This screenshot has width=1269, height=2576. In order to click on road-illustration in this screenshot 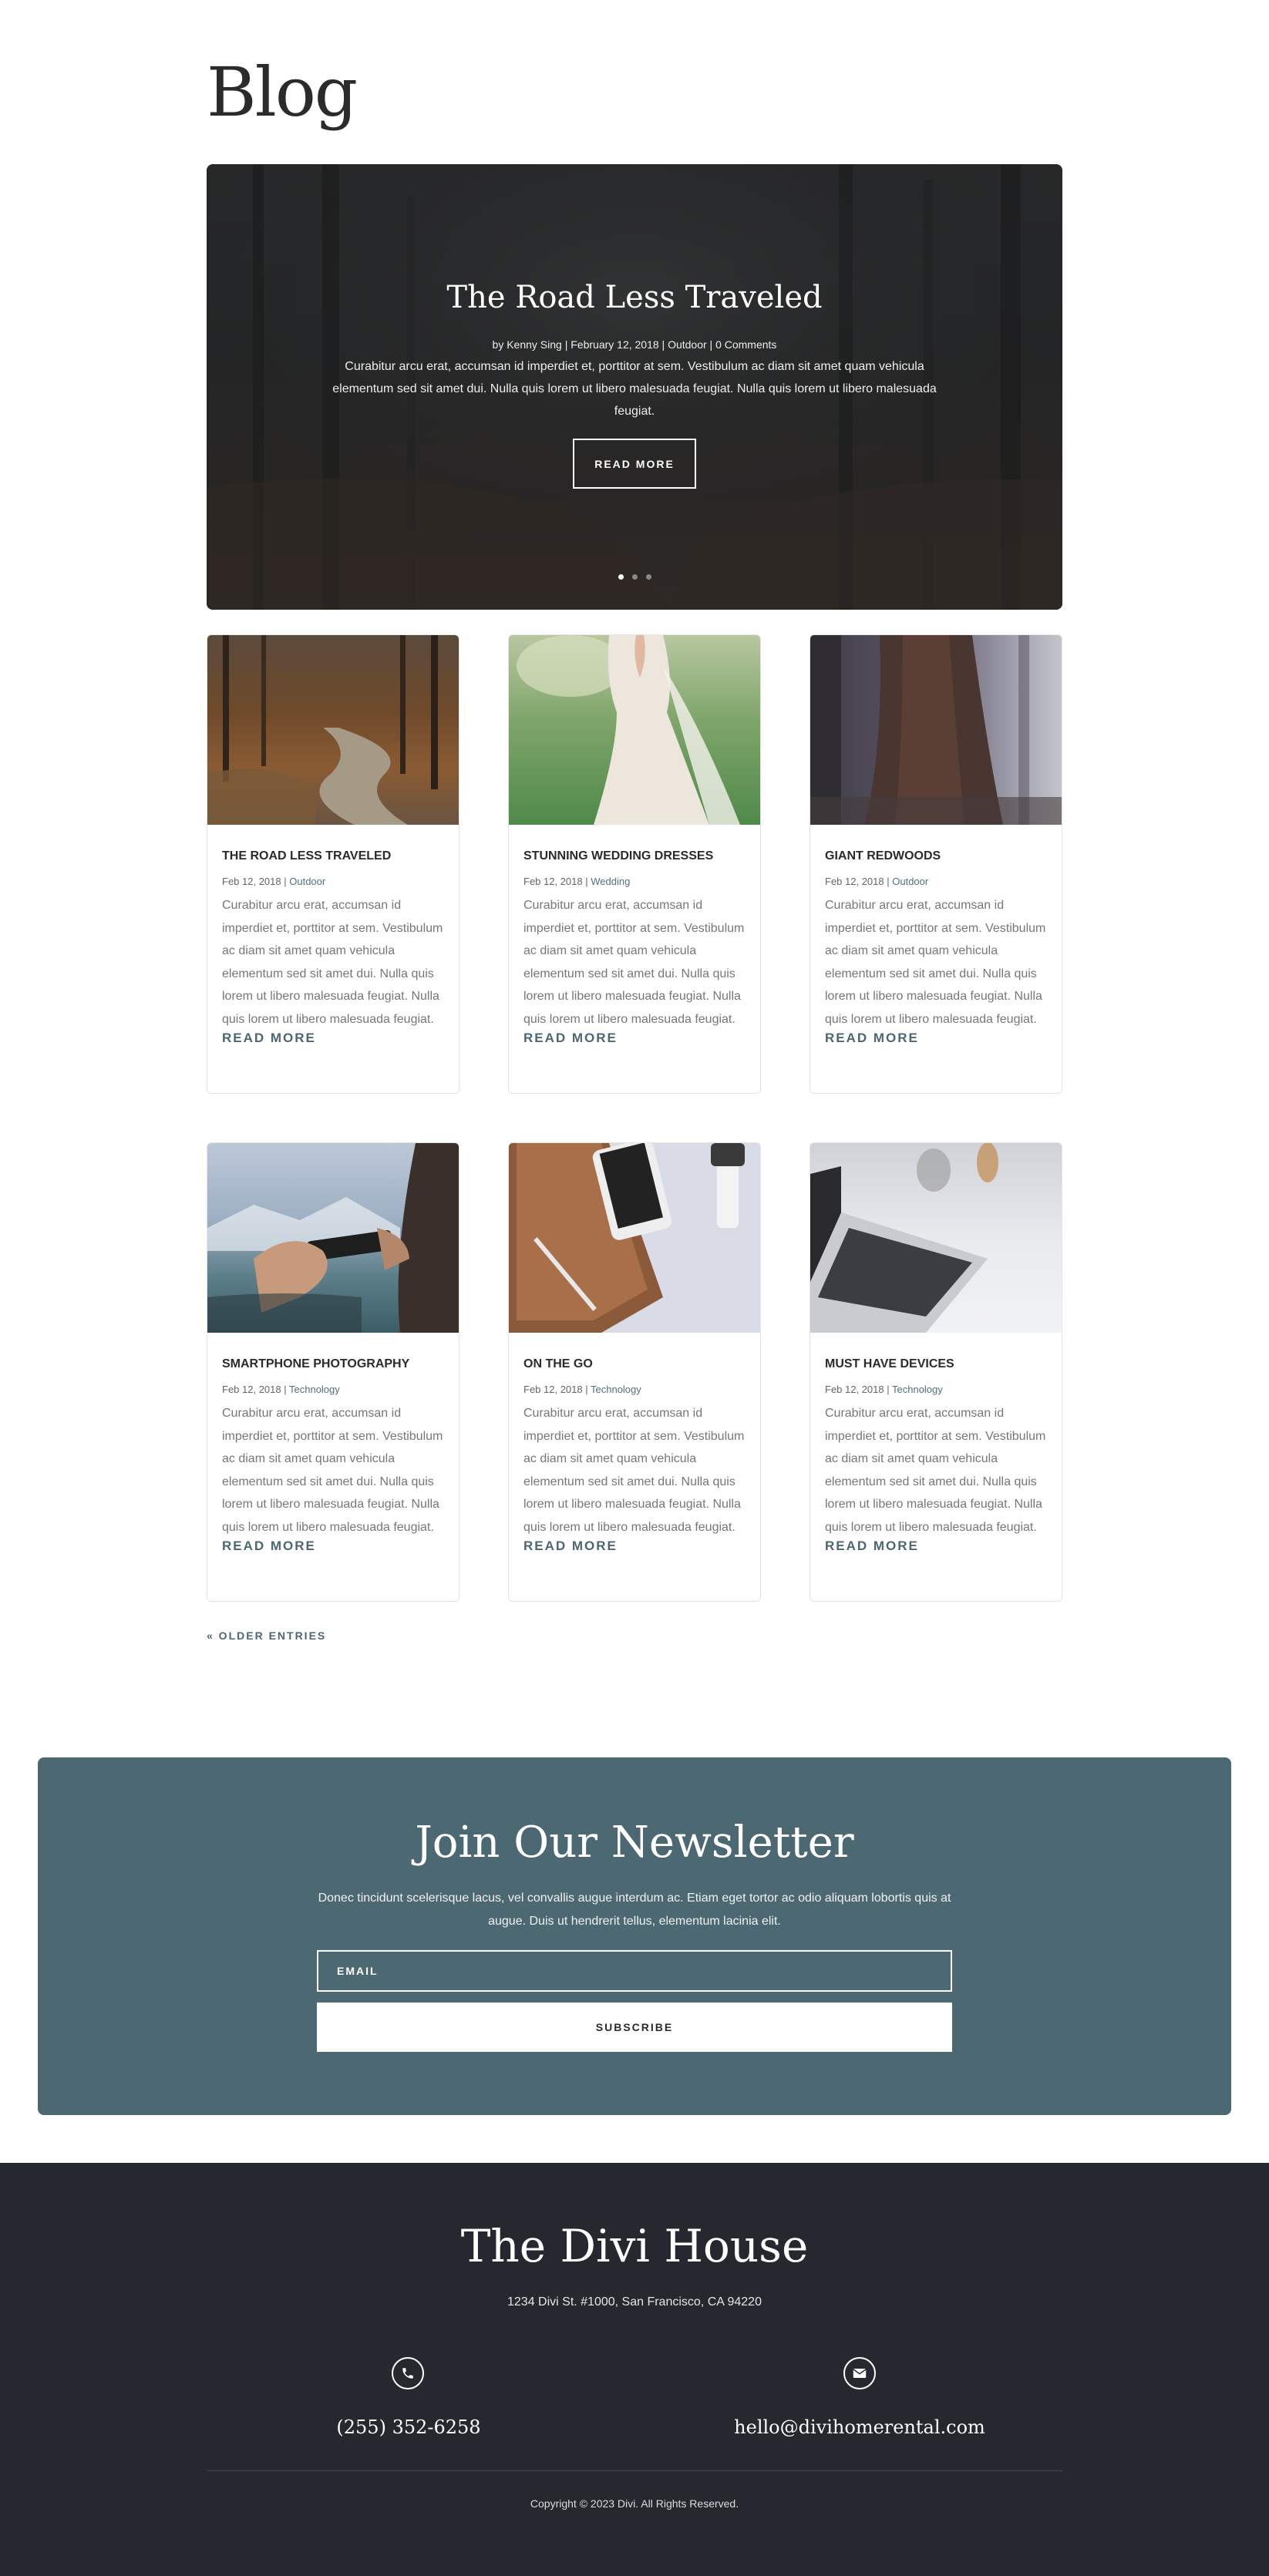, I will do `click(322, 730)`.